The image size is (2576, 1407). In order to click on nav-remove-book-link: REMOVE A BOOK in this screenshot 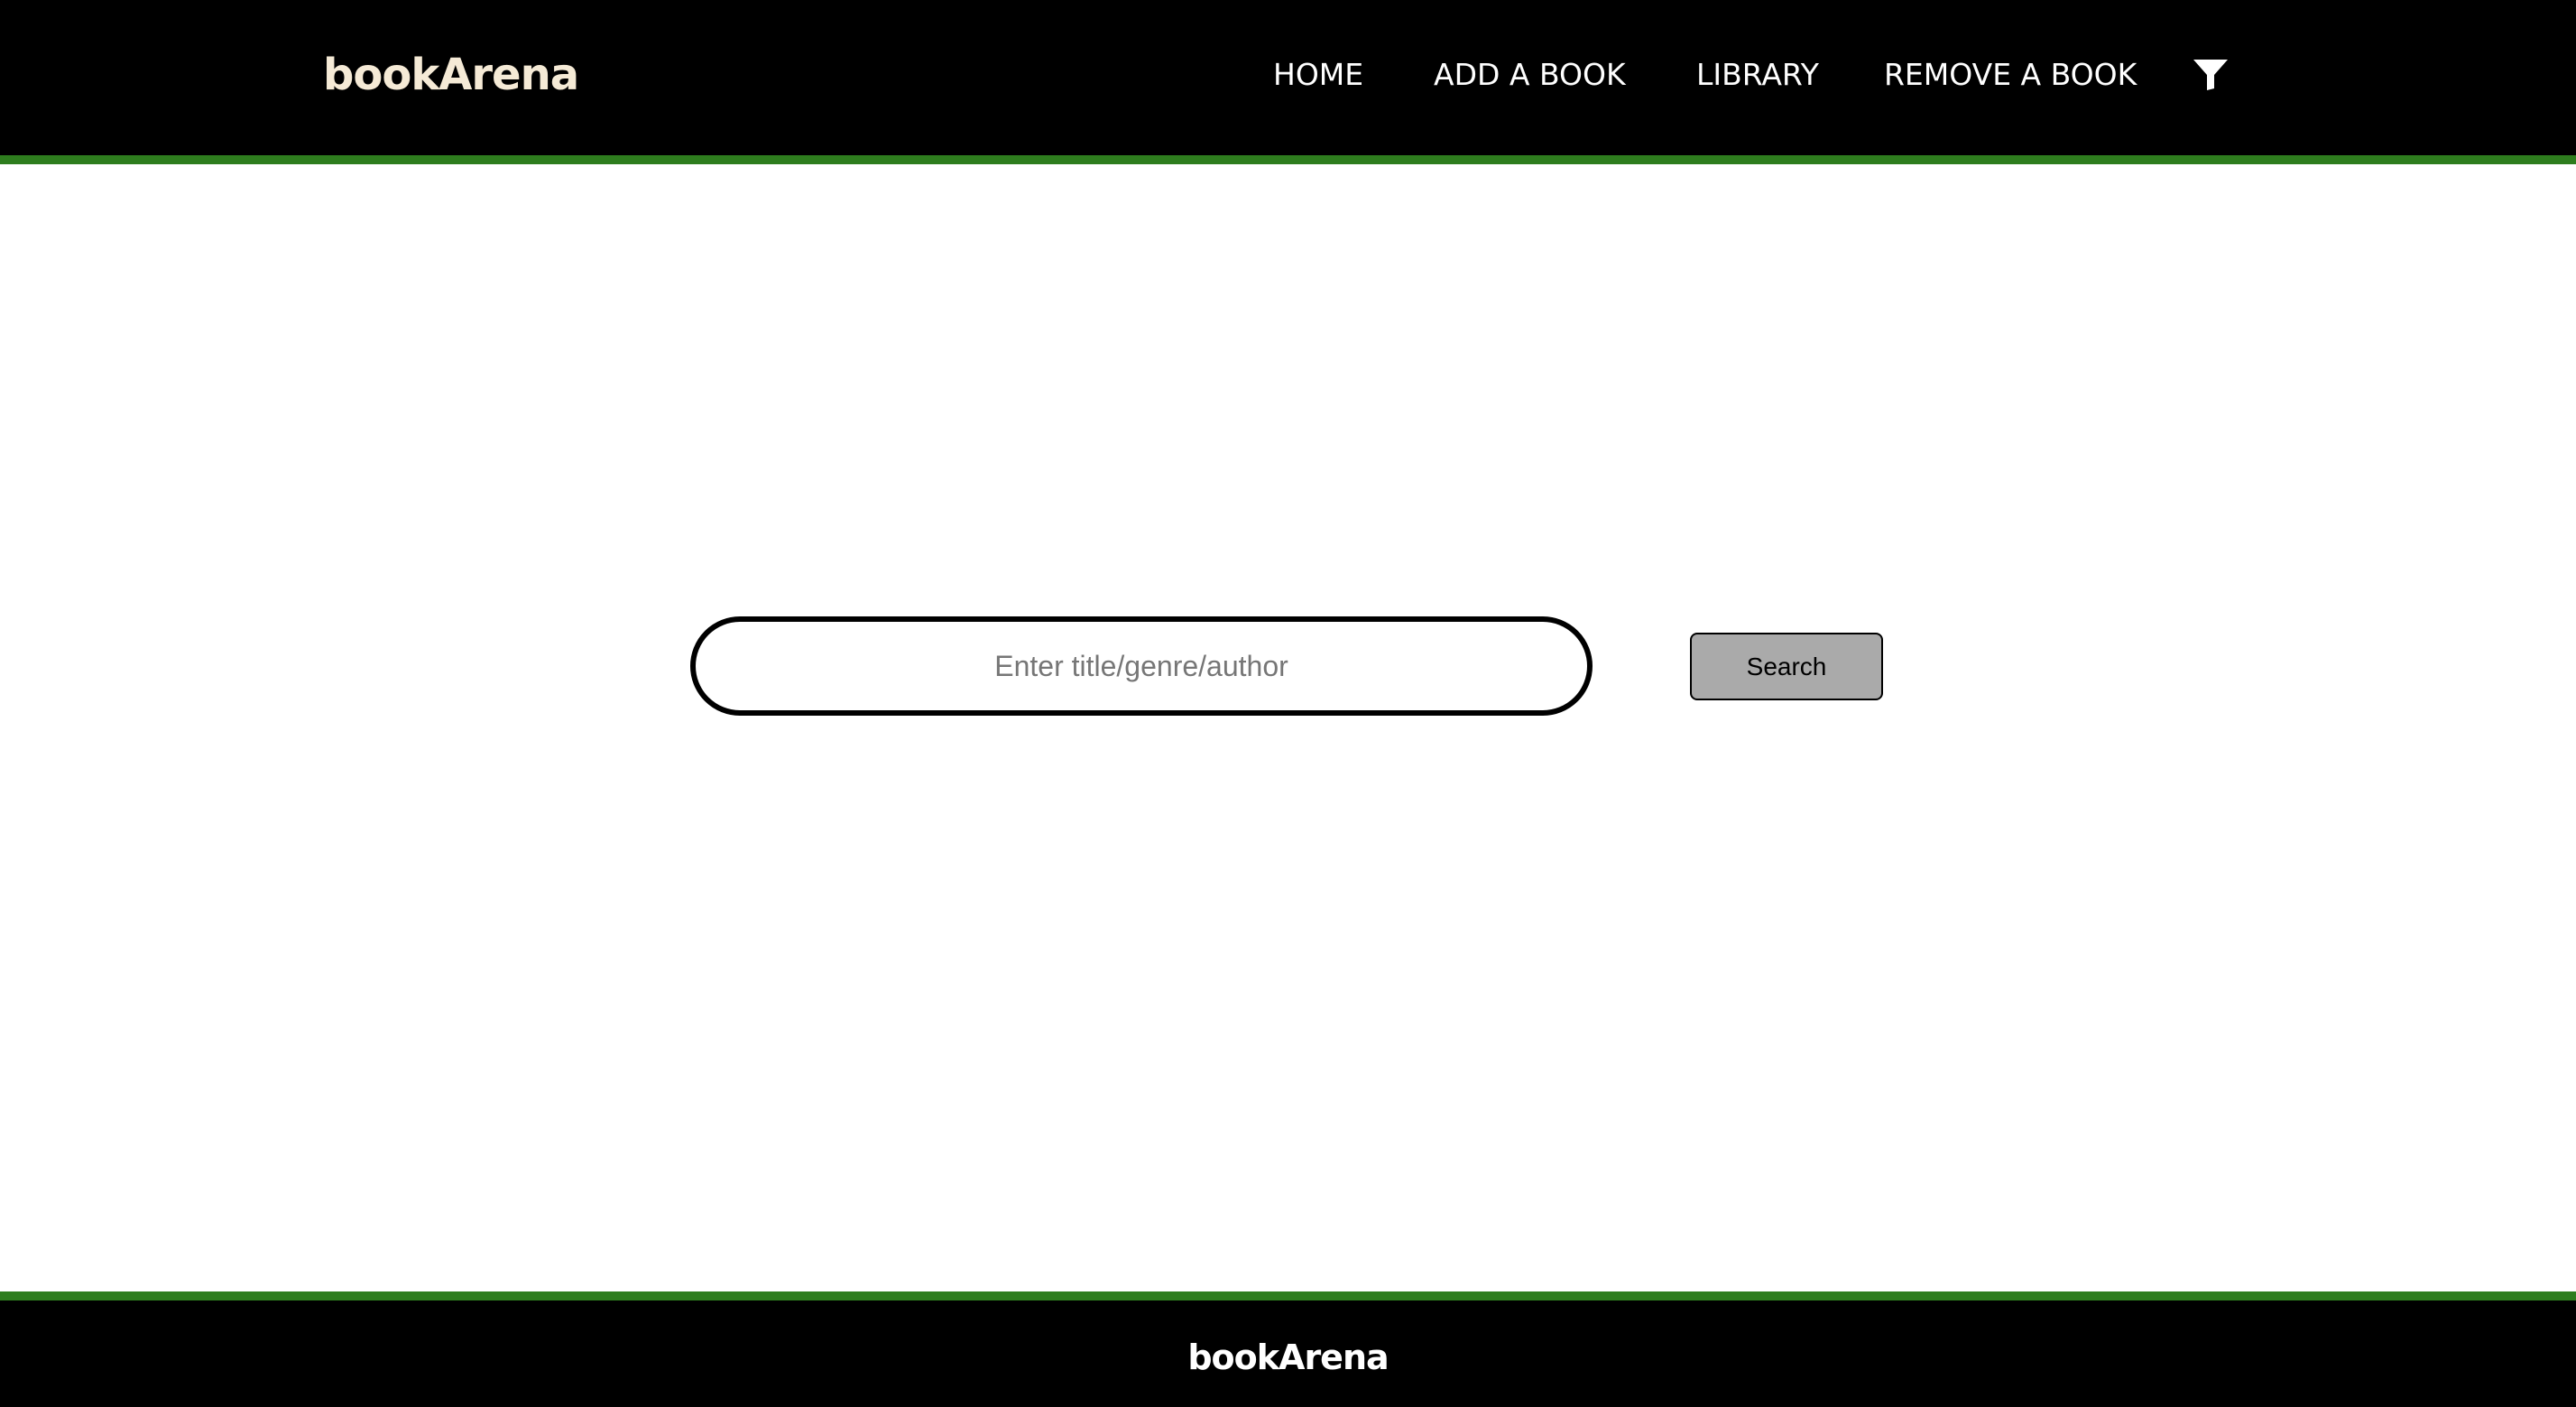, I will do `click(2010, 75)`.